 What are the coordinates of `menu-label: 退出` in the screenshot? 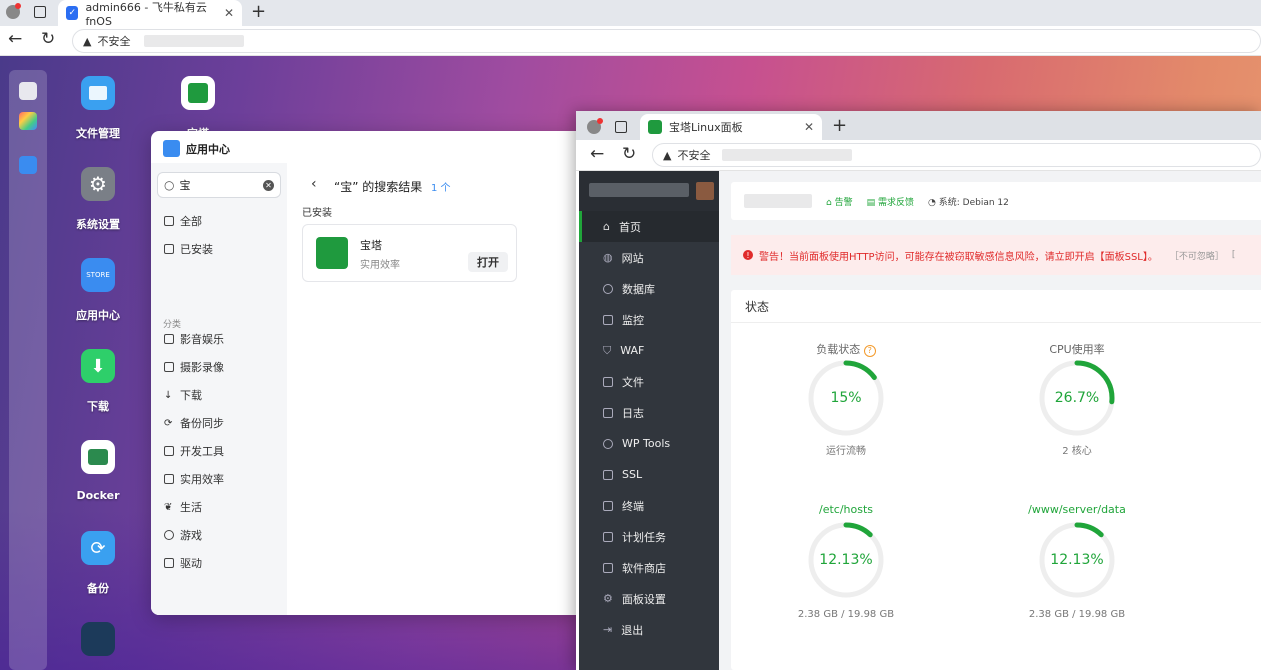 It's located at (632, 630).